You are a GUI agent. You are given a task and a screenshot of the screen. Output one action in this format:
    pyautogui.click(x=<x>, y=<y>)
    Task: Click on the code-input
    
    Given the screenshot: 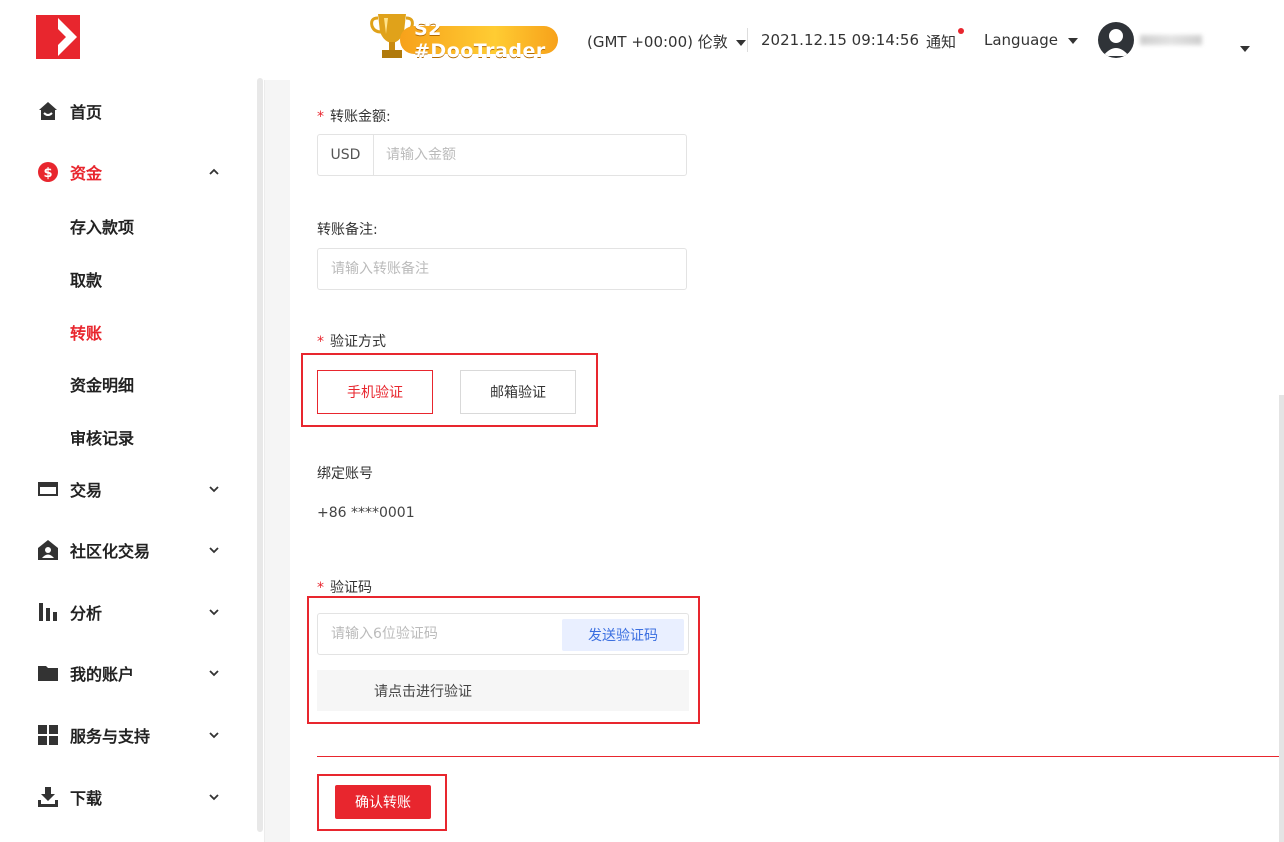 What is the action you would take?
    pyautogui.click(x=443, y=634)
    